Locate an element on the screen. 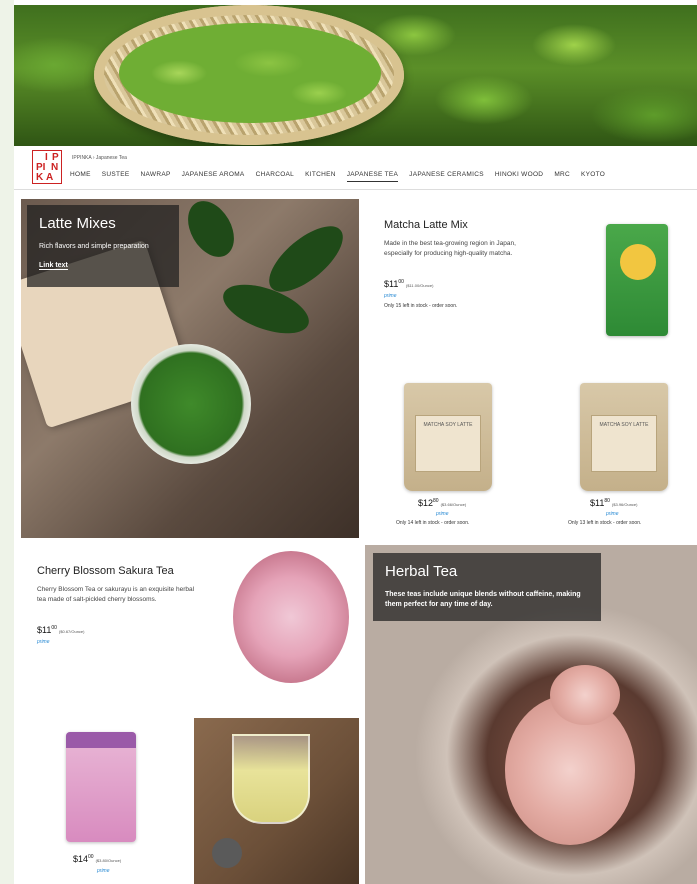 This screenshot has height=884, width=697. product-card: $1400($3.80/Ounce) prime is located at coordinates (106, 801).